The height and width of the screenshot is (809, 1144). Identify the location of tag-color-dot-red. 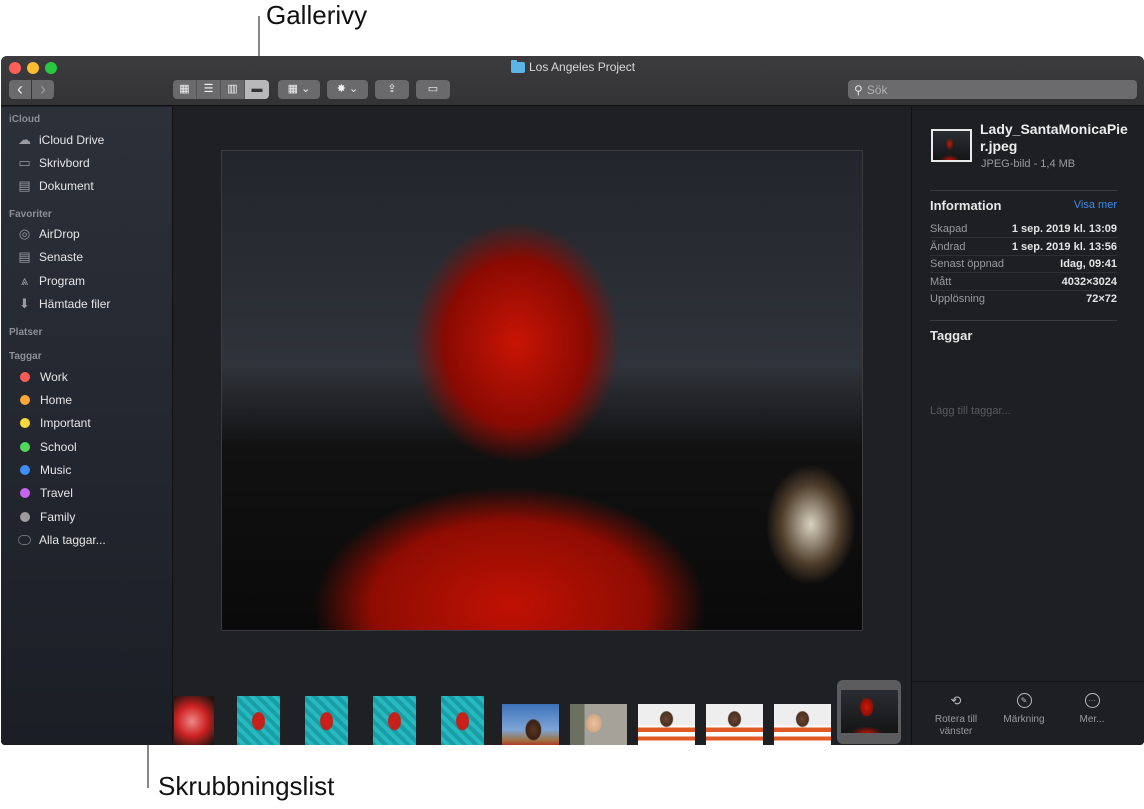
(25, 377).